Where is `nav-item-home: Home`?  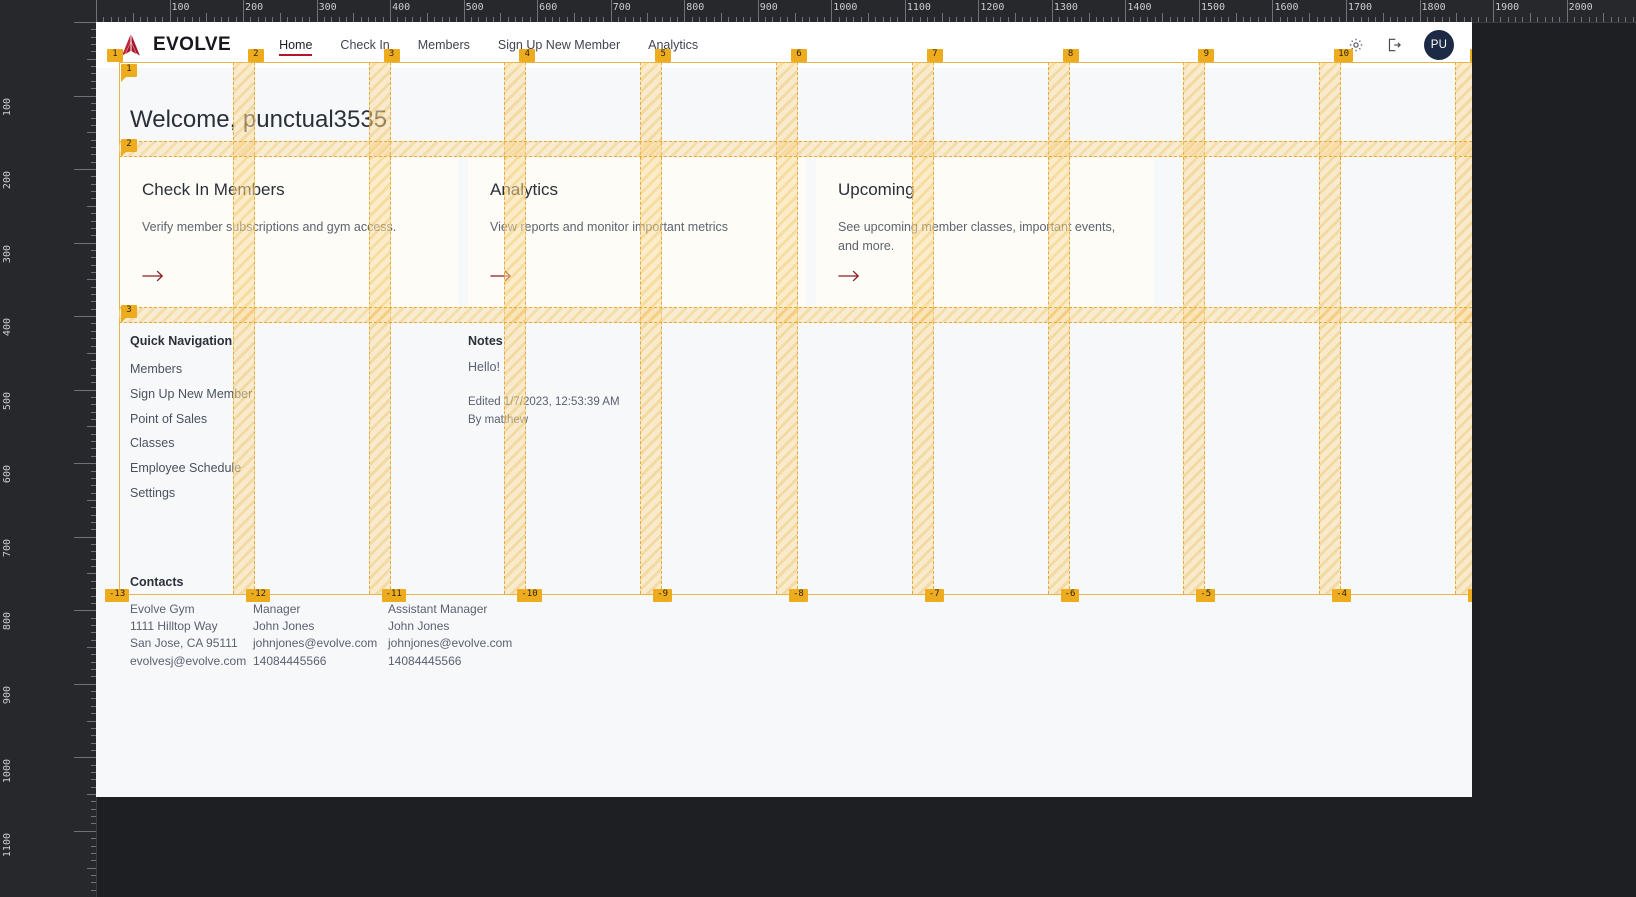
nav-item-home: Home is located at coordinates (295, 45).